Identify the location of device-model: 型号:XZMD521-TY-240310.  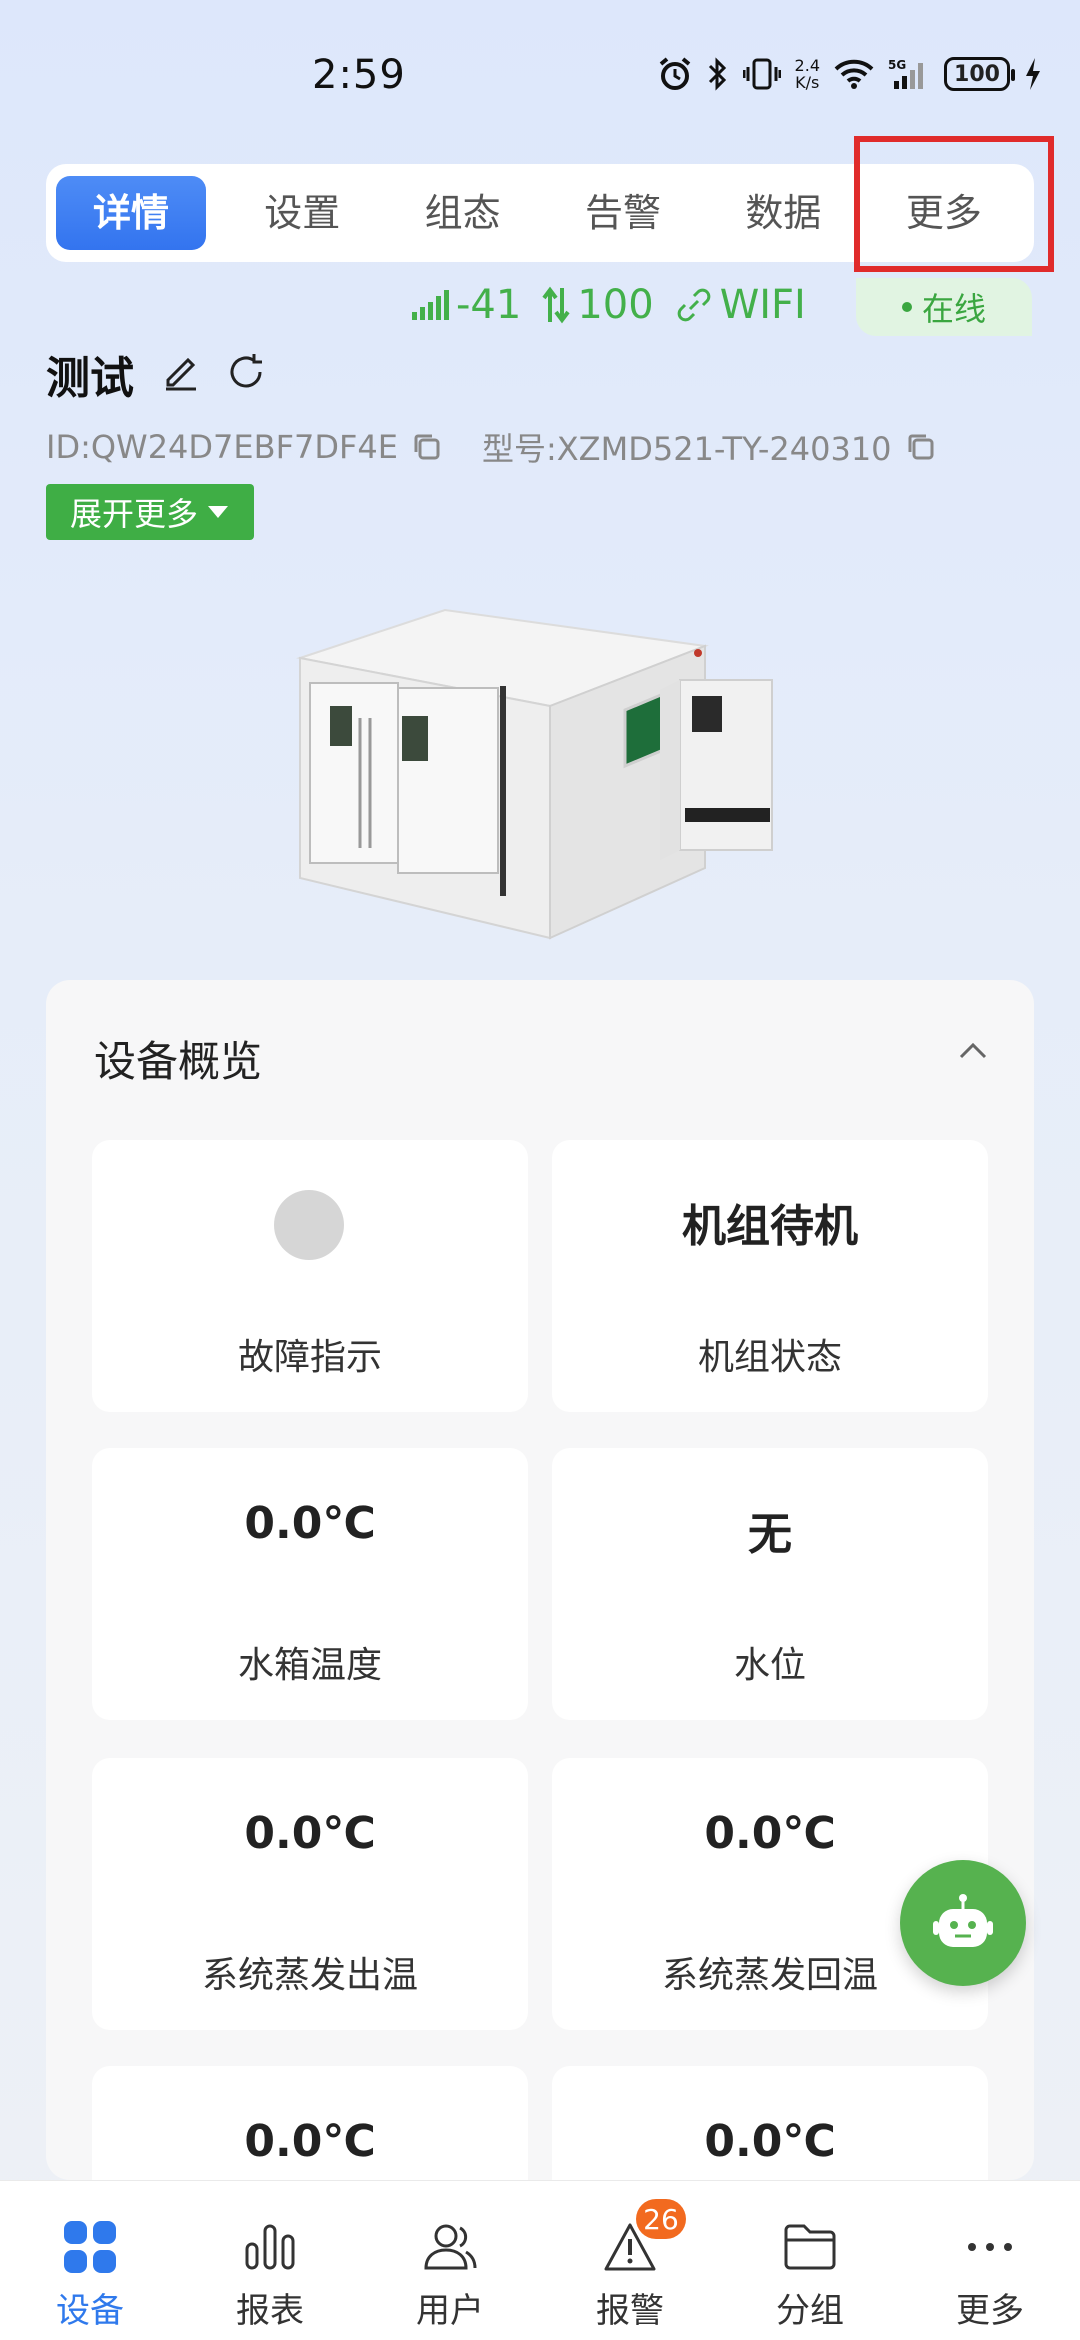
(686, 449).